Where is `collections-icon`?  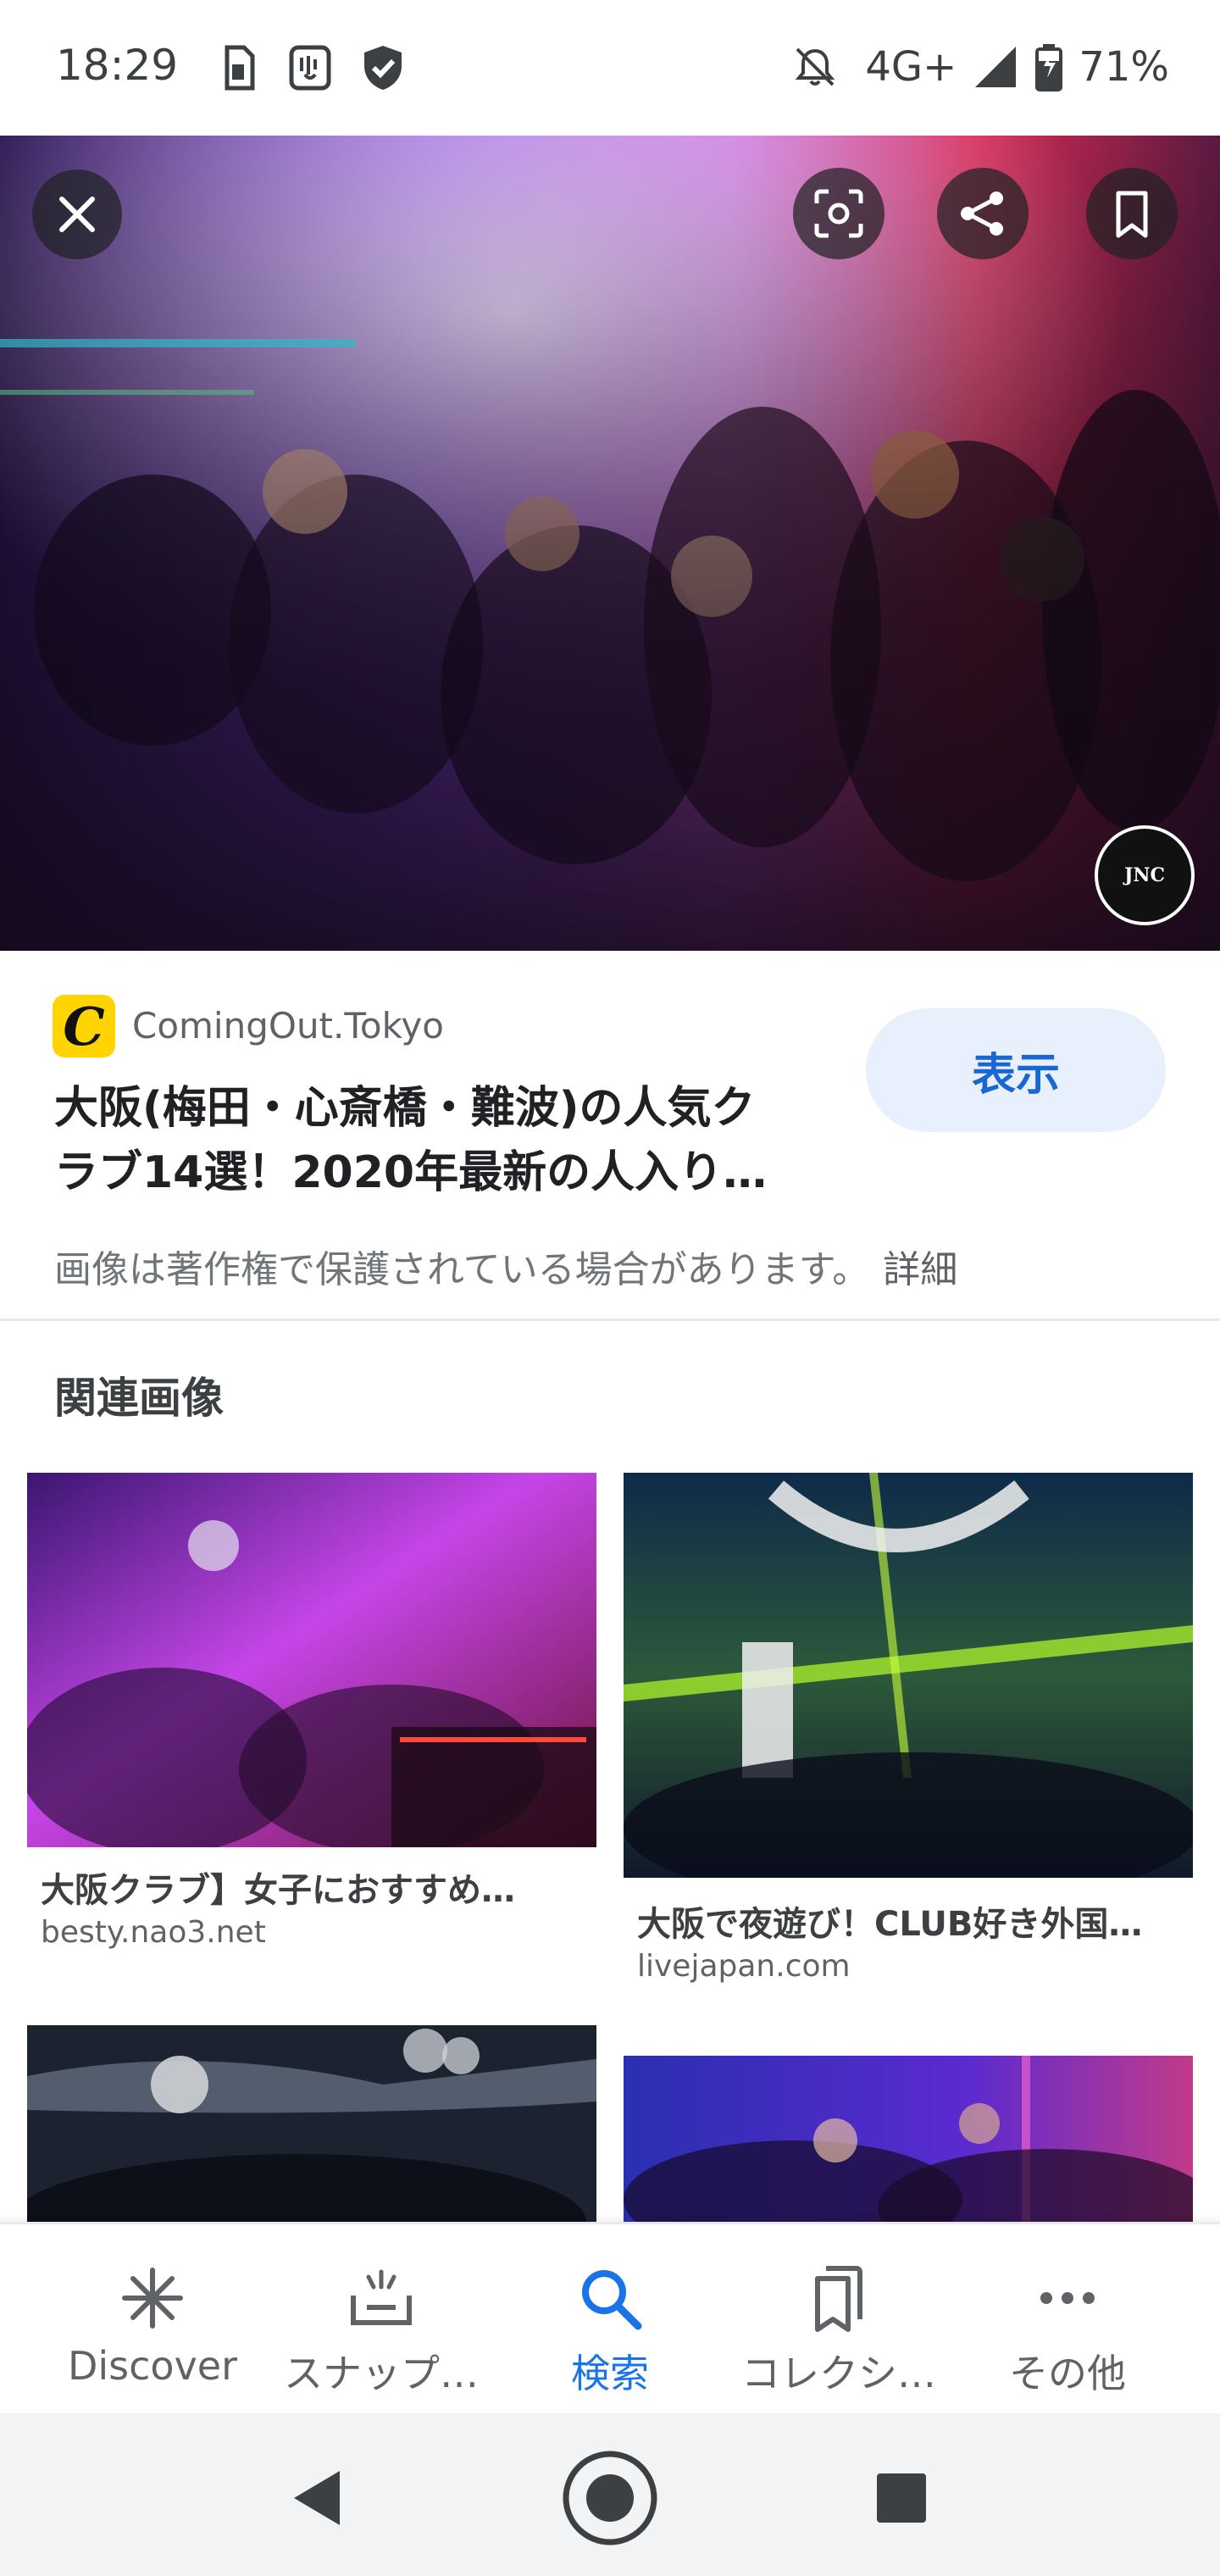 collections-icon is located at coordinates (838, 2299).